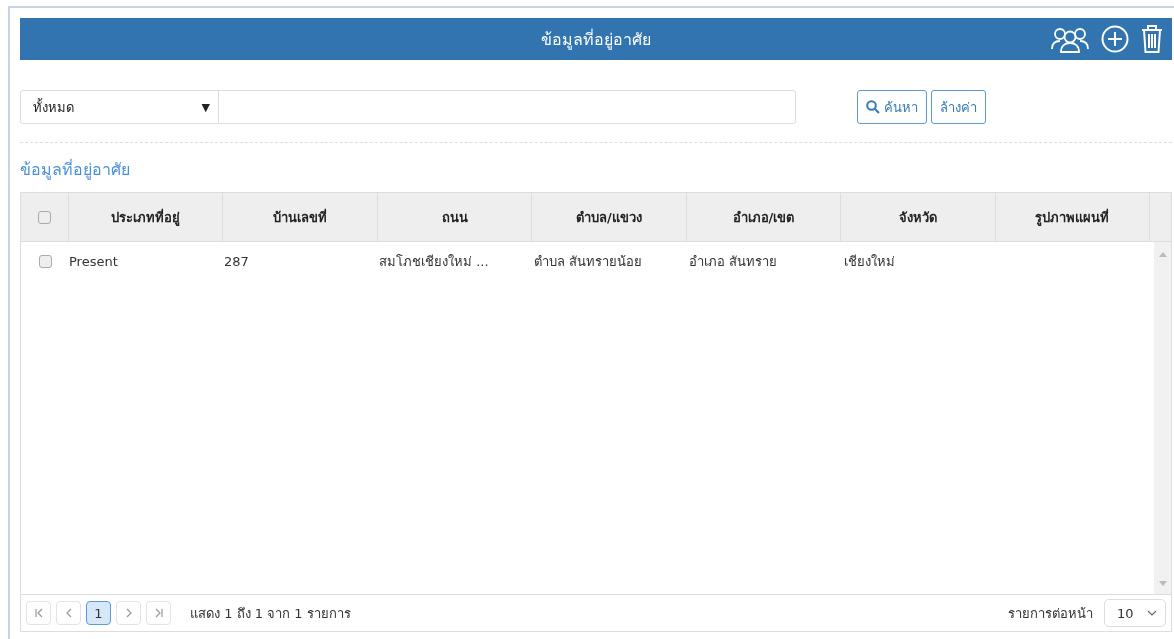 Image resolution: width=1174 pixels, height=639 pixels. I want to click on per-page-label: รายการต่อหน้า, so click(1050, 613).